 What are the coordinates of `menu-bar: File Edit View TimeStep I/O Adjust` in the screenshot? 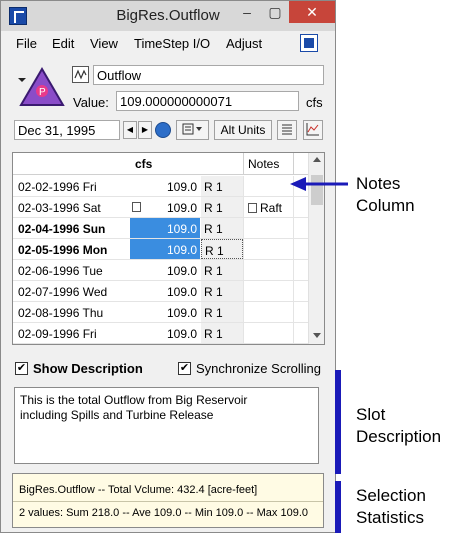 It's located at (168, 43).